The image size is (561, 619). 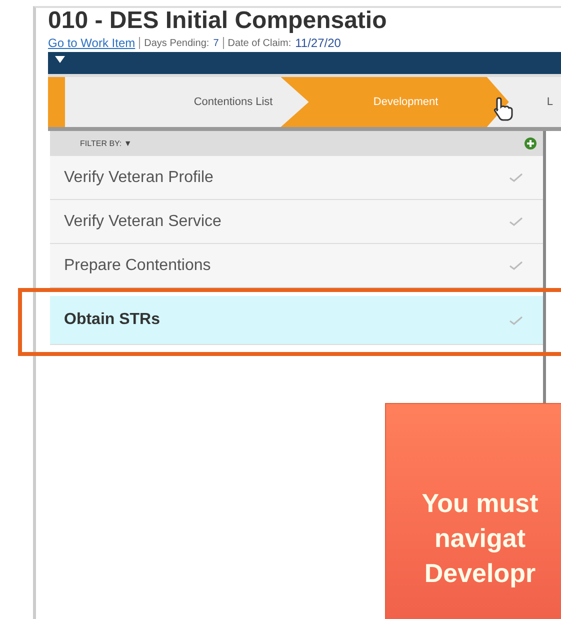 What do you see at coordinates (480, 538) in the screenshot?
I see `callout-text: navigat` at bounding box center [480, 538].